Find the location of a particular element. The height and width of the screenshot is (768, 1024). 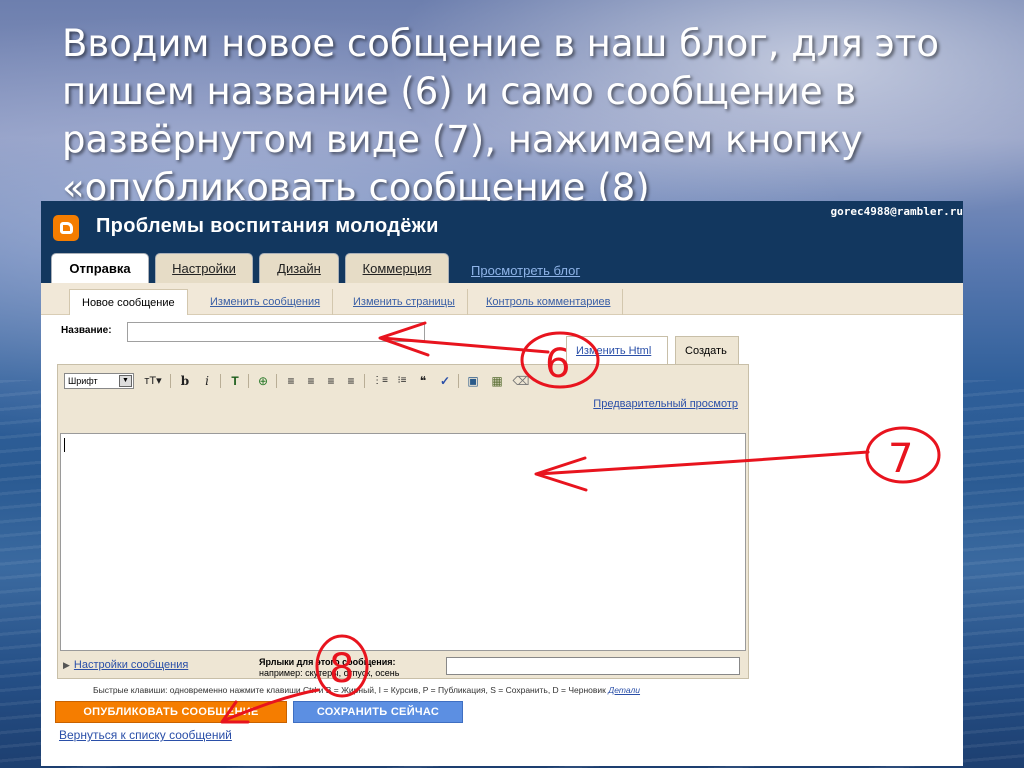

labels-input is located at coordinates (593, 666).